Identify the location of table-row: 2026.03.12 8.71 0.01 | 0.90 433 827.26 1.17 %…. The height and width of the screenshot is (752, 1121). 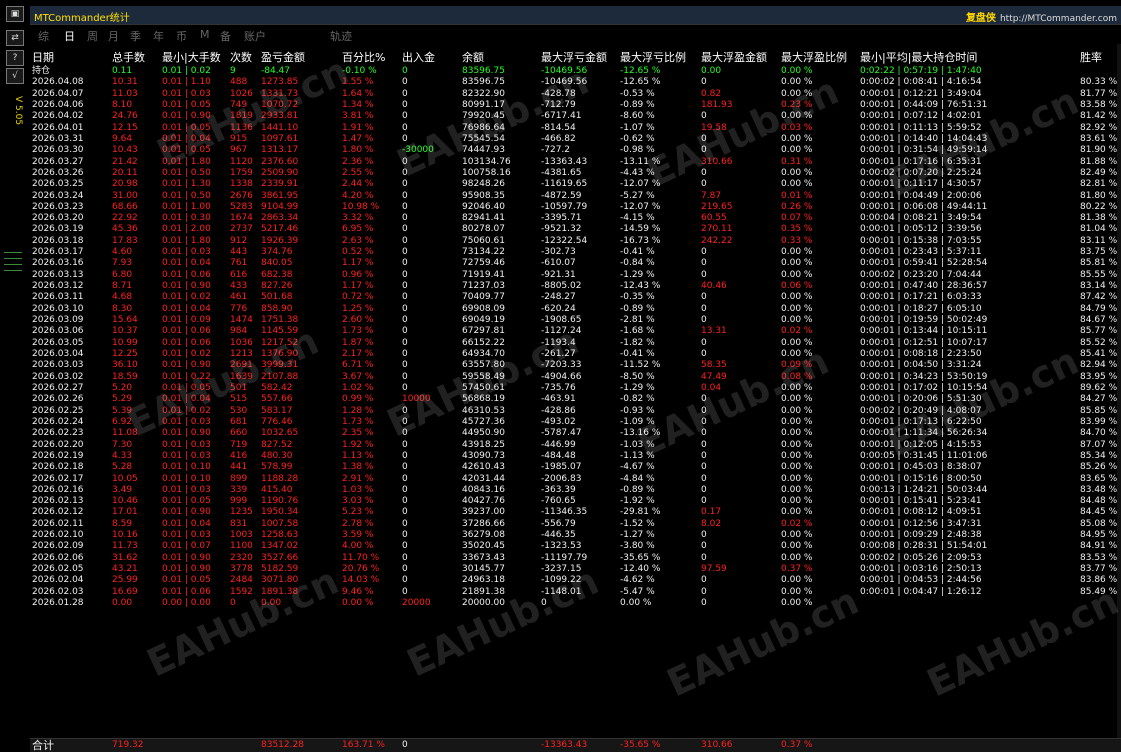
(576, 286).